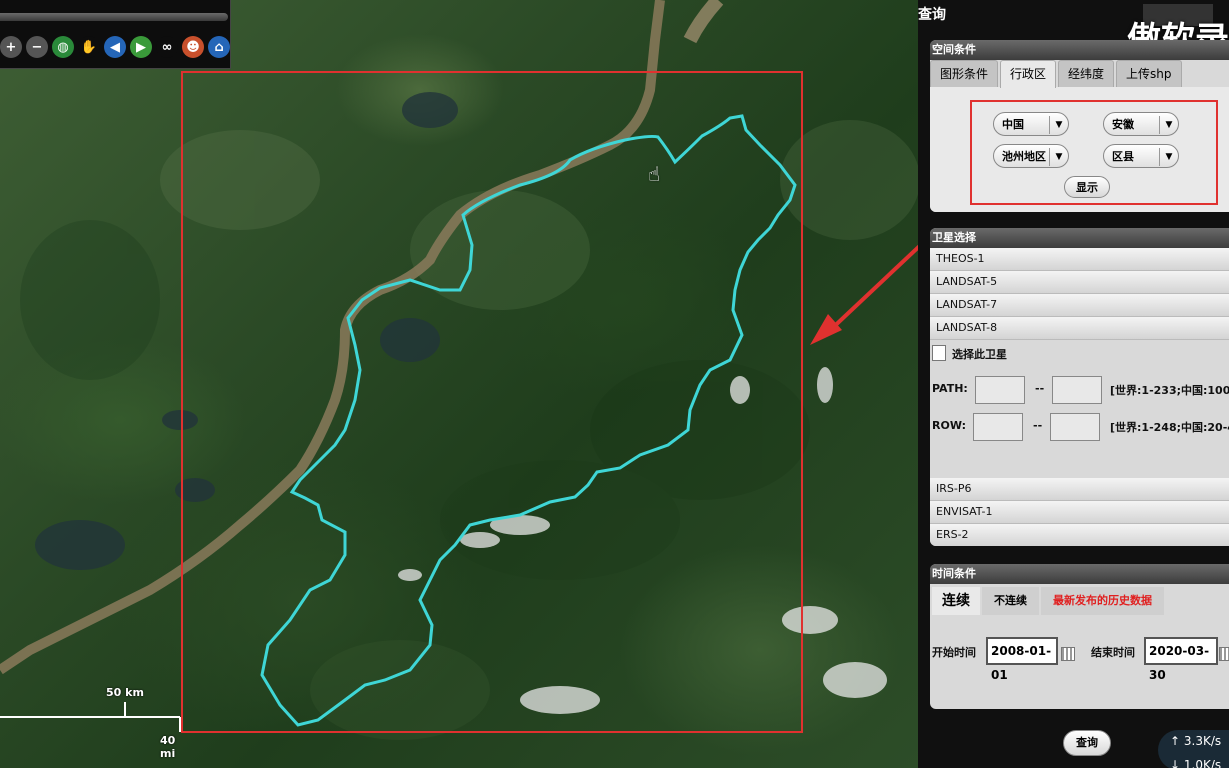 The image size is (1229, 768). I want to click on row-dash: --, so click(1038, 425).